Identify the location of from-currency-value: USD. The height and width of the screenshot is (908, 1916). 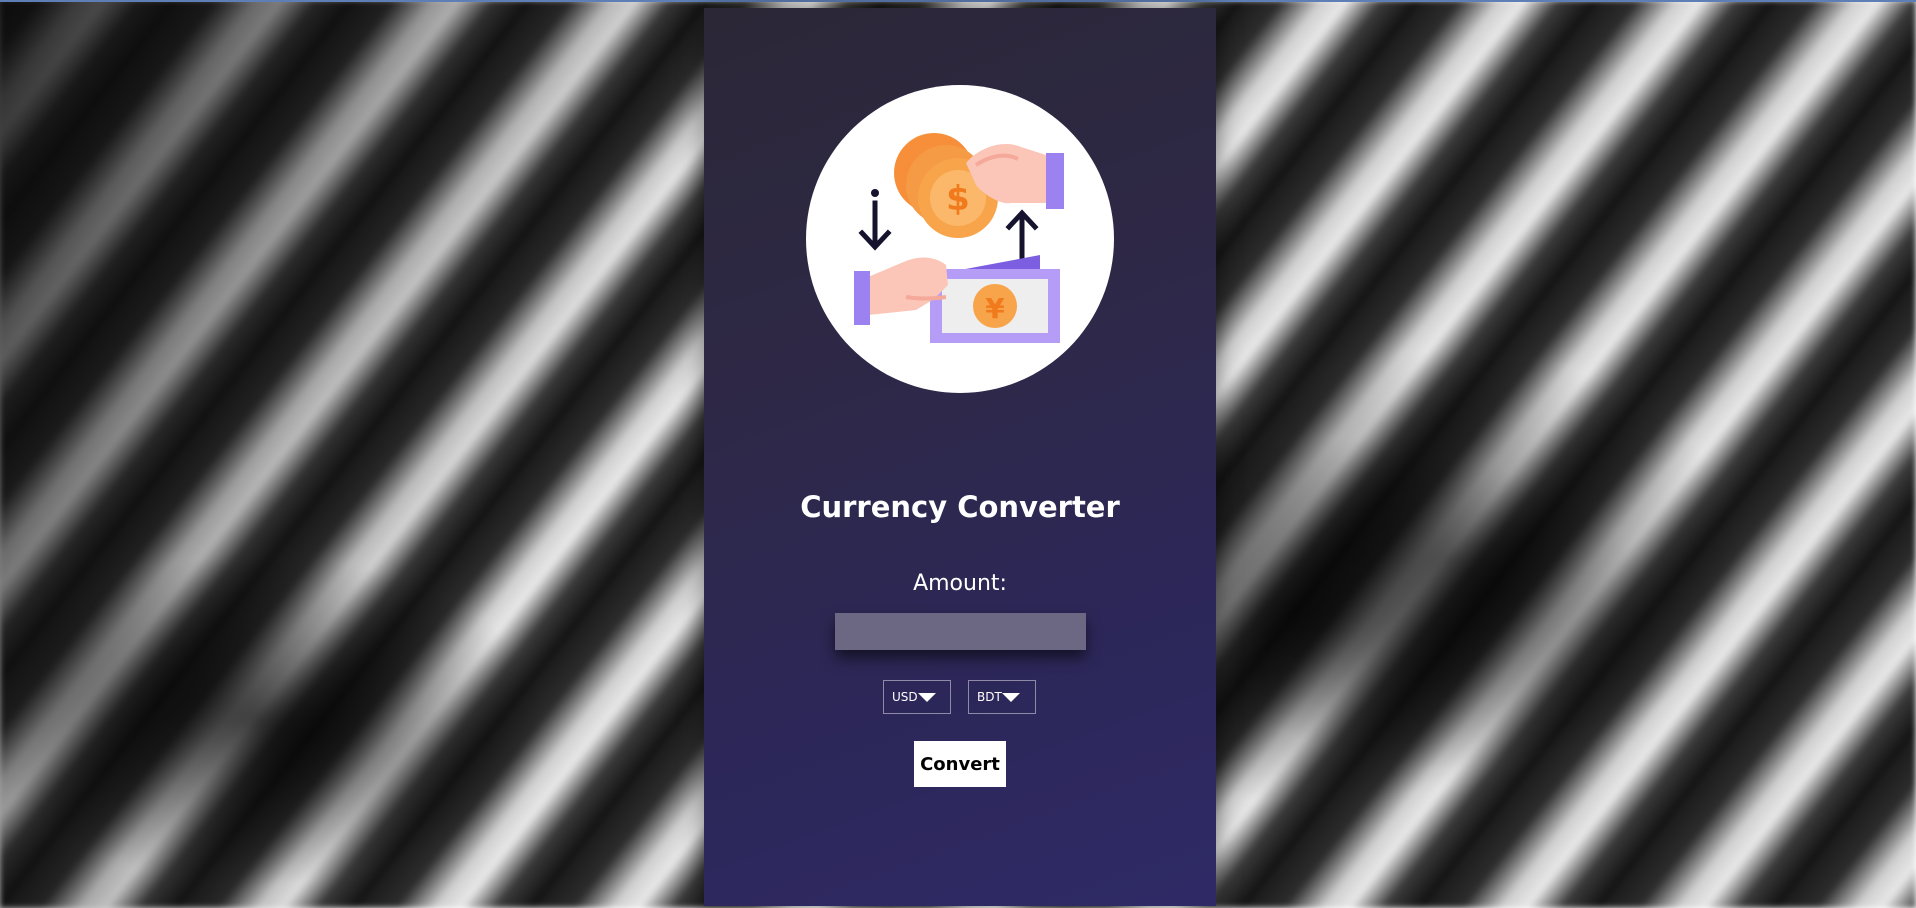
(905, 697).